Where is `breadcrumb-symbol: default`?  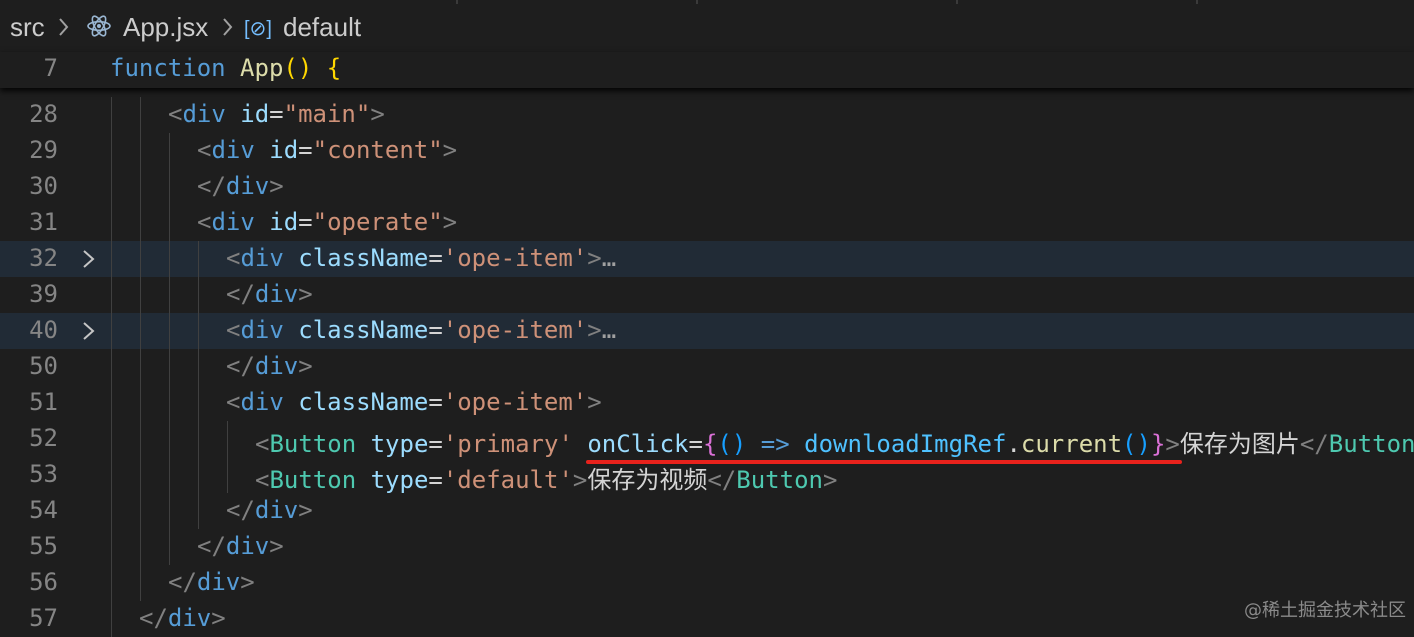 breadcrumb-symbol: default is located at coordinates (322, 27).